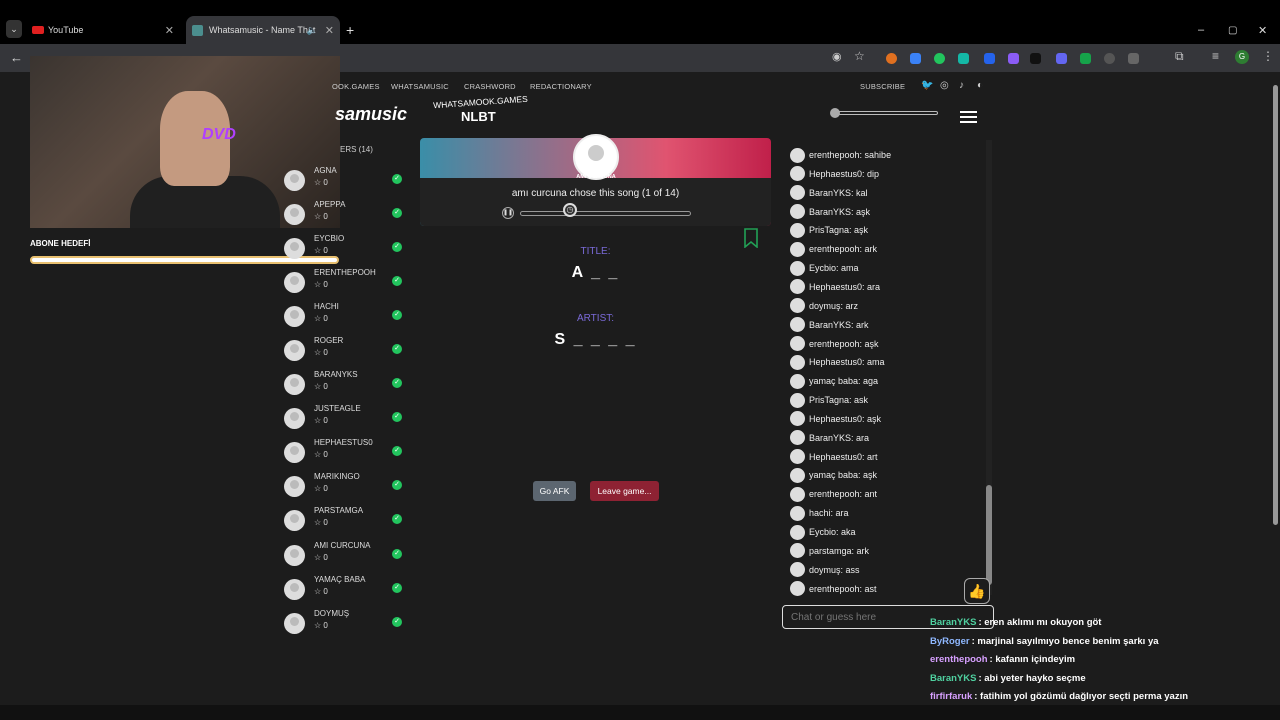  I want to click on nav-crashword: CRASHWORD, so click(490, 86).